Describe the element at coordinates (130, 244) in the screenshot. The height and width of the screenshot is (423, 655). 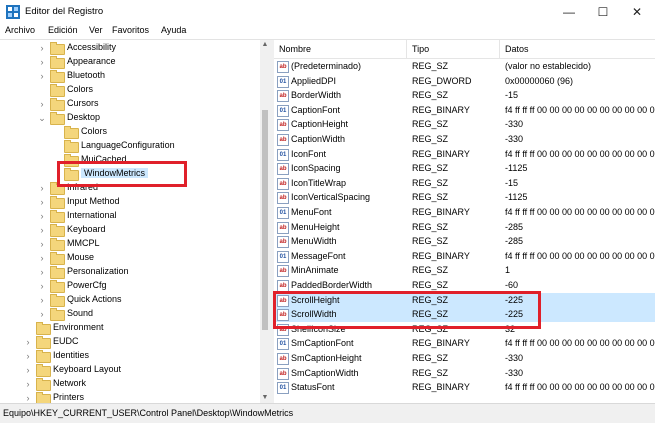
I see `tree-item: › MMCPL` at that location.